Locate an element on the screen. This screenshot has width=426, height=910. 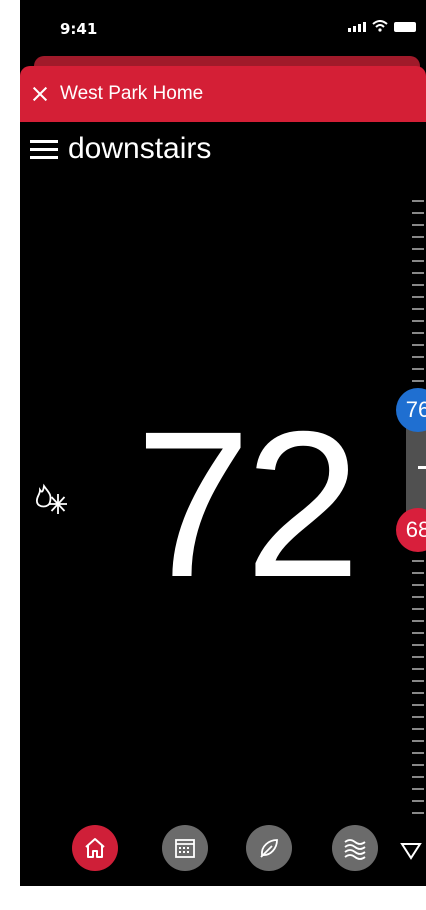
status-bar: 9:41 is located at coordinates (223, 26).